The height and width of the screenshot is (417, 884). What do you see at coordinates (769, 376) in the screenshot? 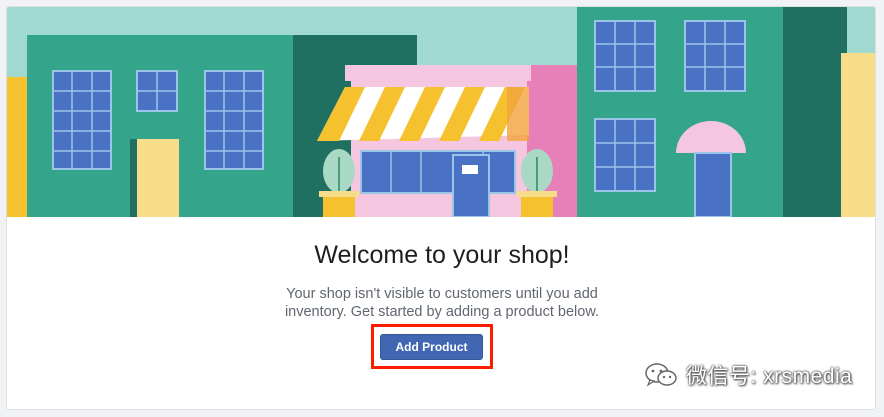
I see `watermark-text: 微信号: xrsmedia` at bounding box center [769, 376].